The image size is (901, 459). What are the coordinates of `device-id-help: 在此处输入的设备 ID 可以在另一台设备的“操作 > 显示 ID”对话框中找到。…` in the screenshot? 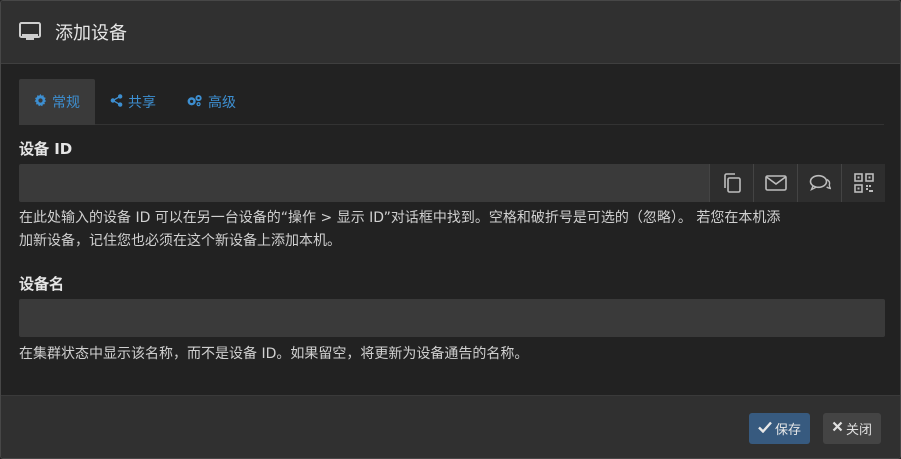 It's located at (399, 230).